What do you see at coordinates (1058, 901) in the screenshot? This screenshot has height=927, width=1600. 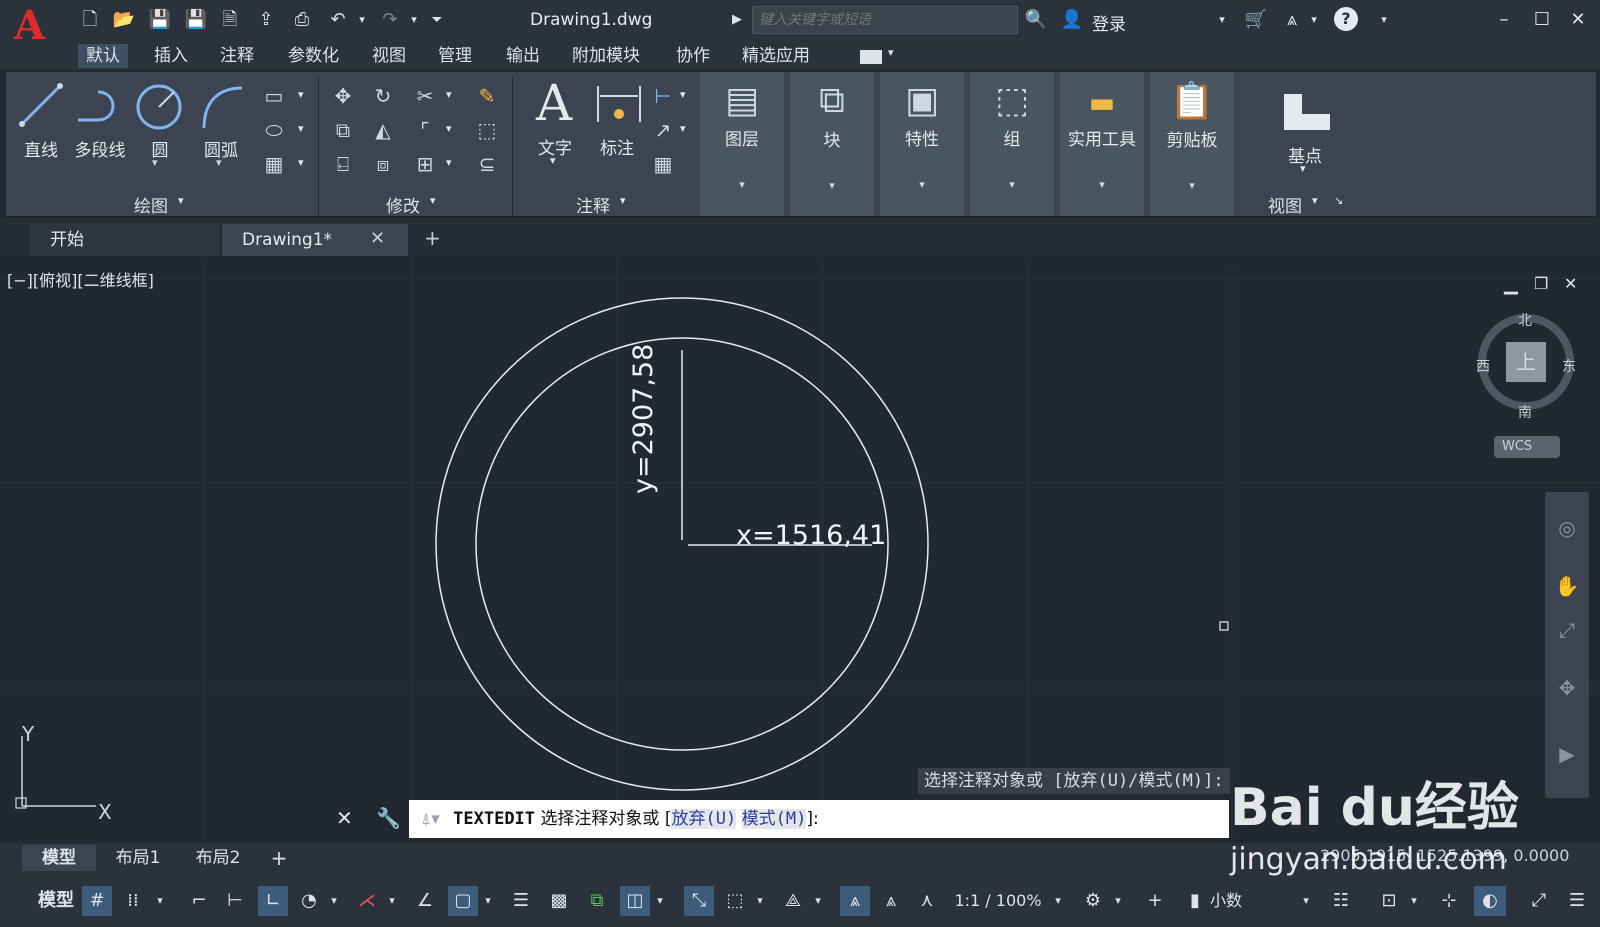 I see `scale-dropdown-icon: ▾` at bounding box center [1058, 901].